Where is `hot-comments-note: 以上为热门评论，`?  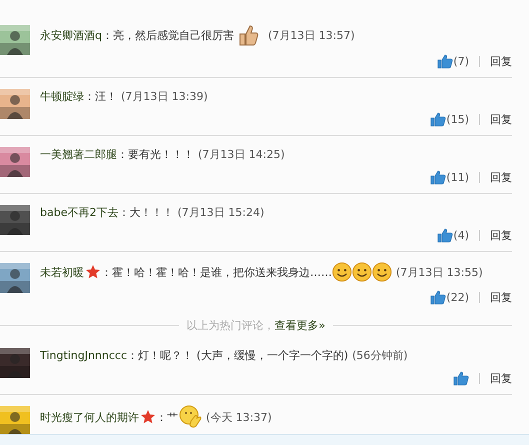 hot-comments-note: 以上为热门评论， is located at coordinates (230, 325).